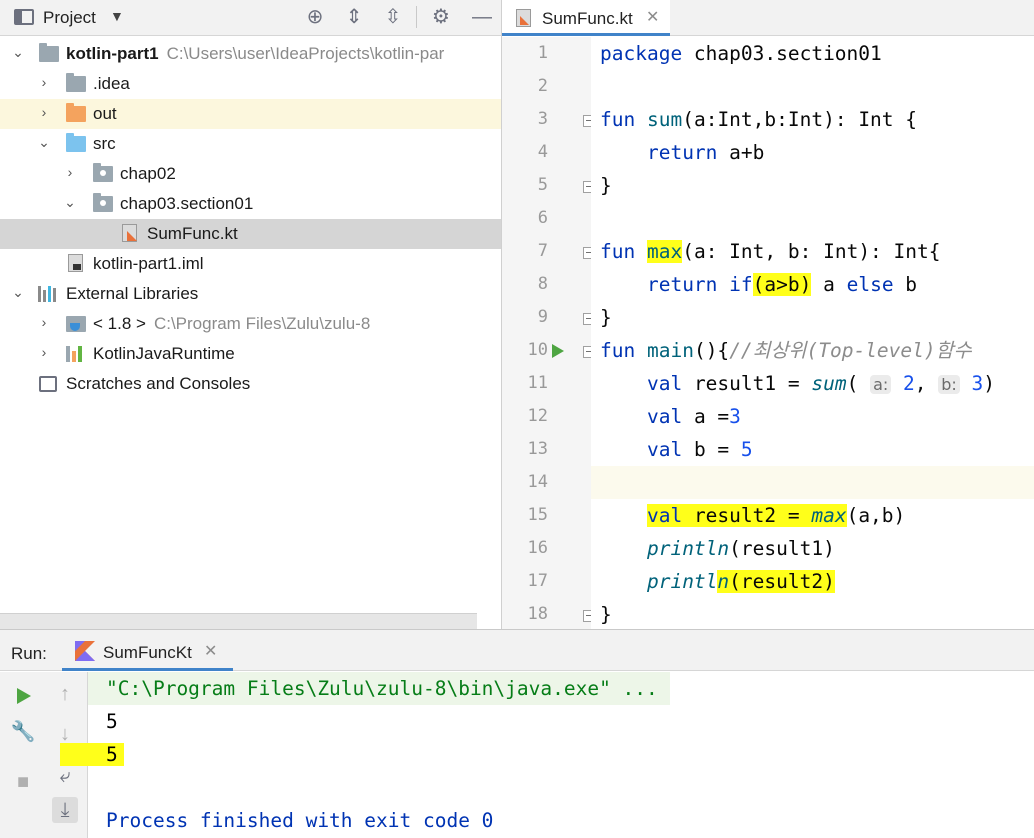 The width and height of the screenshot is (1034, 838). What do you see at coordinates (187, 203) in the screenshot?
I see `tree-item-label: chap03.section01` at bounding box center [187, 203].